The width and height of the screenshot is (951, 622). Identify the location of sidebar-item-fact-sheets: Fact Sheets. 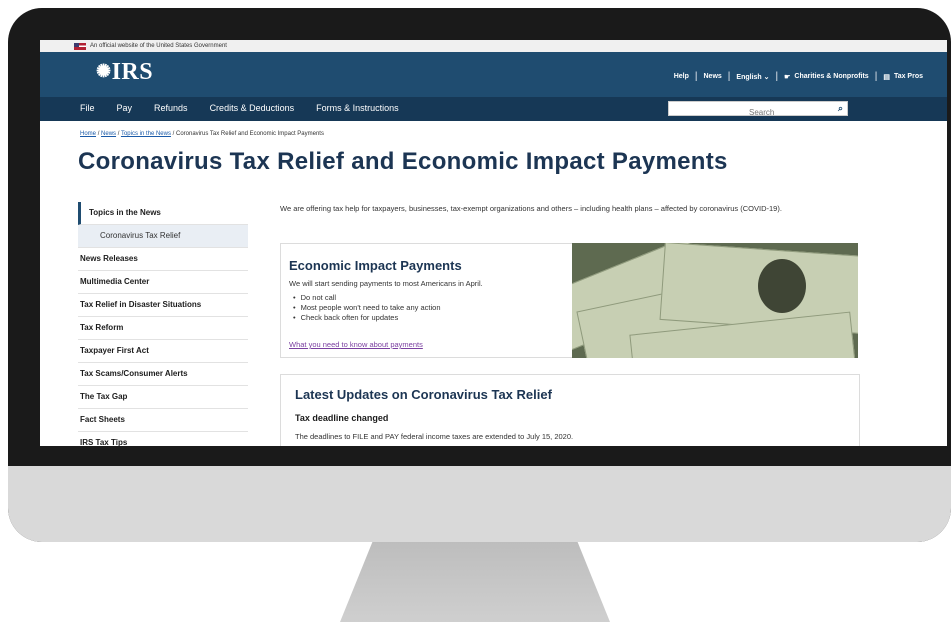
(163, 420).